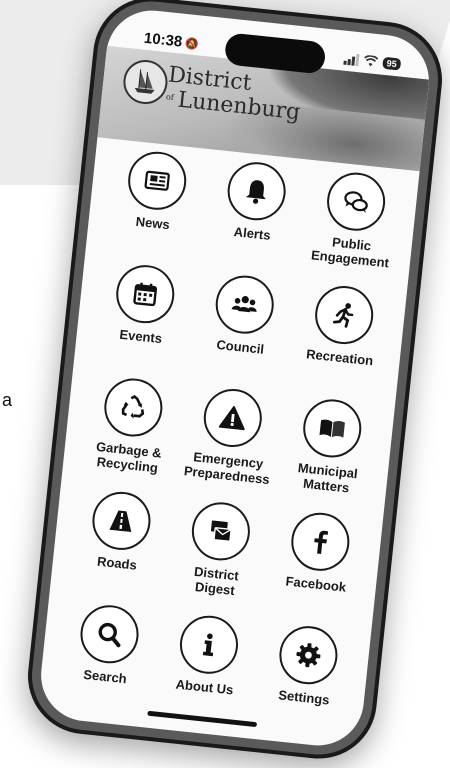  Describe the element at coordinates (308, 655) in the screenshot. I see `gear-icon` at that location.